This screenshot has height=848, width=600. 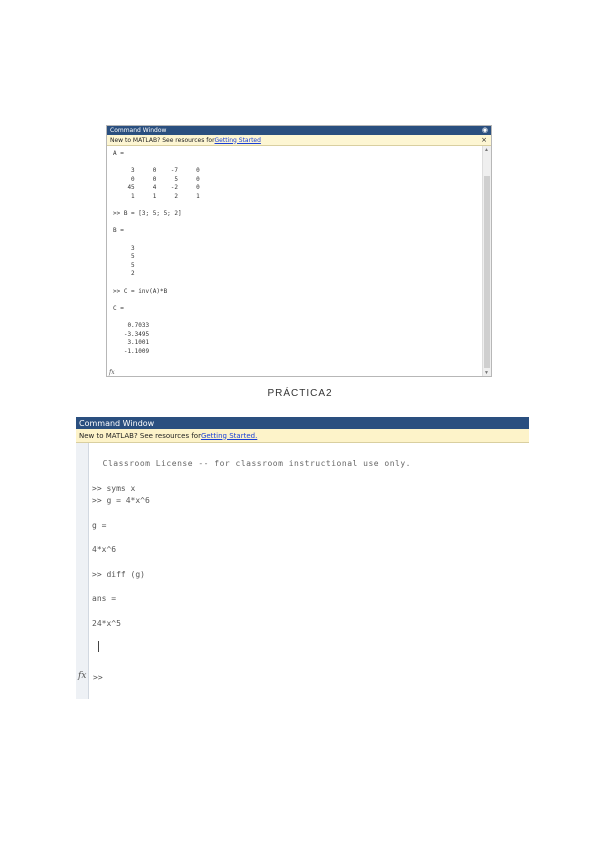 What do you see at coordinates (98, 646) in the screenshot?
I see `text-cursor` at bounding box center [98, 646].